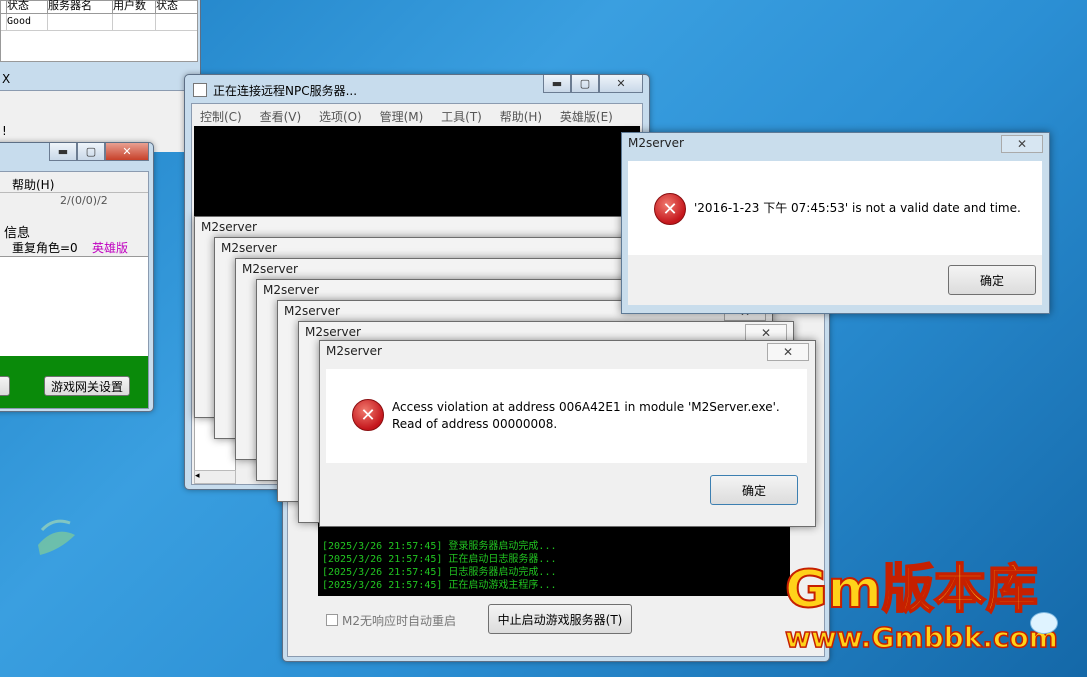 This screenshot has height=677, width=1087. Describe the element at coordinates (100, 34) in the screenshot. I see `server-list-window: 状态 服务器名 用户数 状态 Good` at that location.